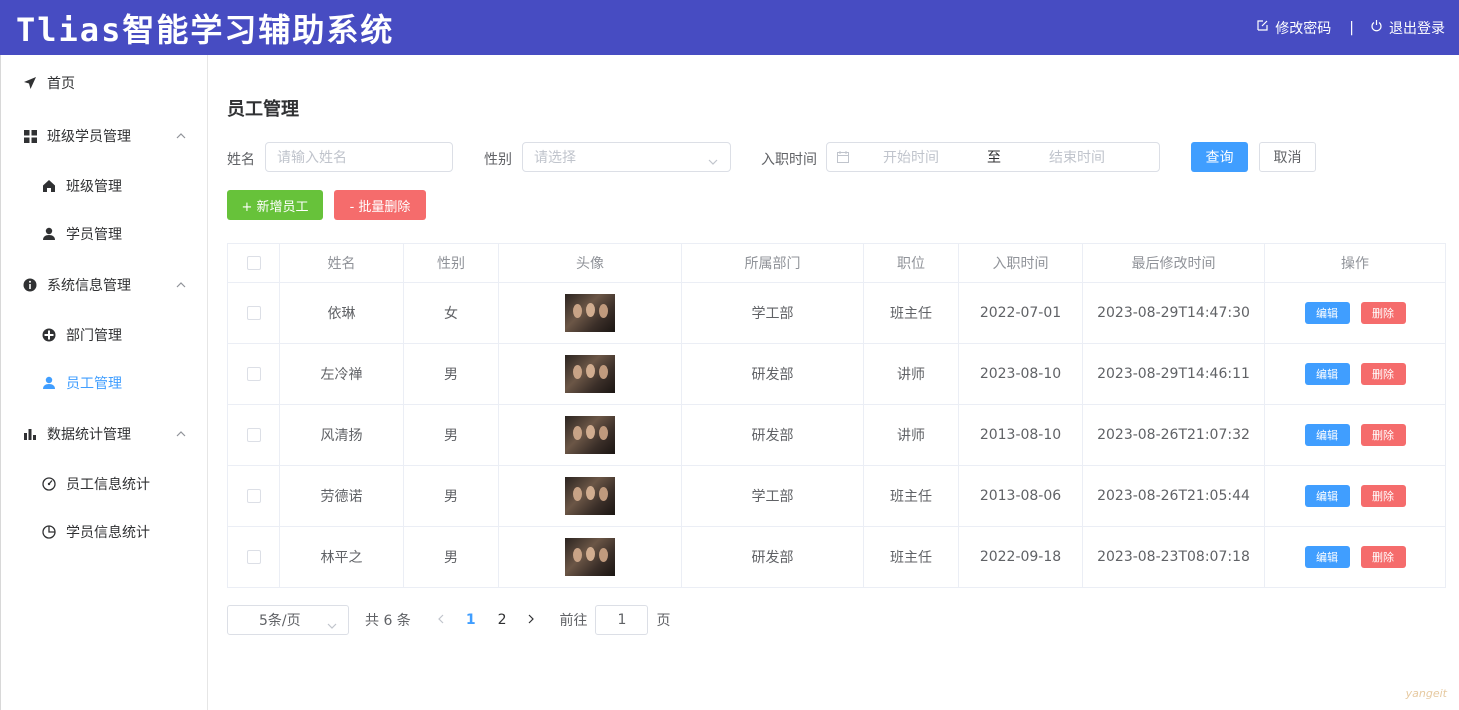 This screenshot has width=1459, height=710. What do you see at coordinates (451, 263) in the screenshot?
I see `column-header: 性别` at bounding box center [451, 263].